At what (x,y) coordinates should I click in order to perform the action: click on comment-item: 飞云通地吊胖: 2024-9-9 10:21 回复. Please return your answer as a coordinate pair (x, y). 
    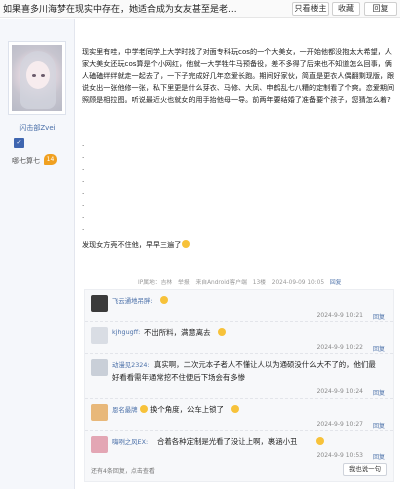
    Looking at the image, I should click on (239, 306).